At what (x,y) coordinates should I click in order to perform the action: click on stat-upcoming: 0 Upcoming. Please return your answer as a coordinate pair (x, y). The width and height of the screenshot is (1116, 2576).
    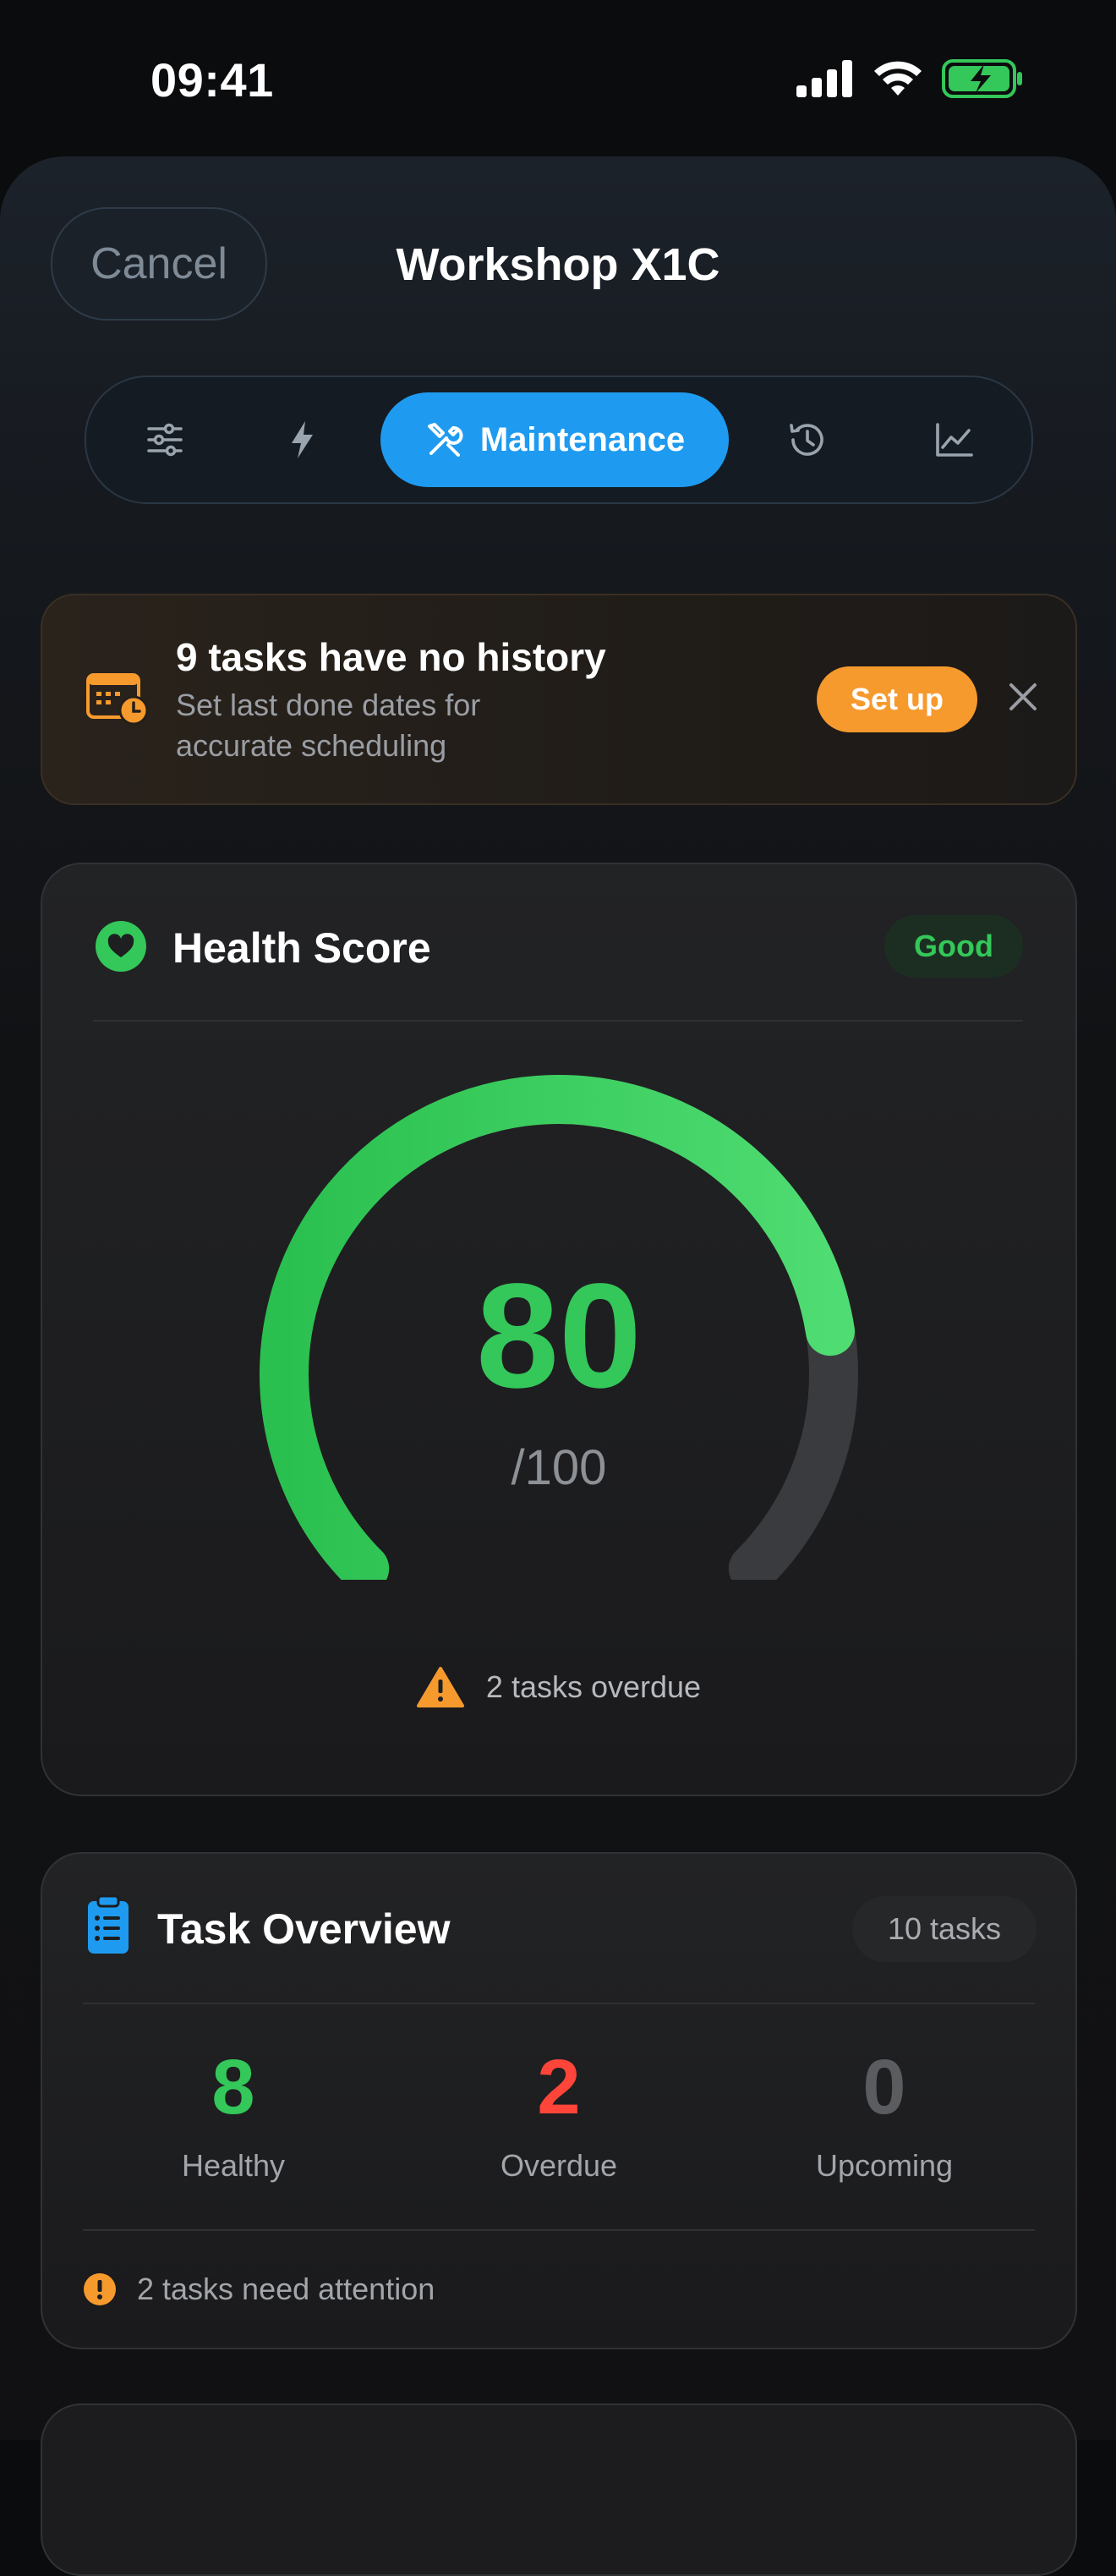
    Looking at the image, I should click on (884, 2116).